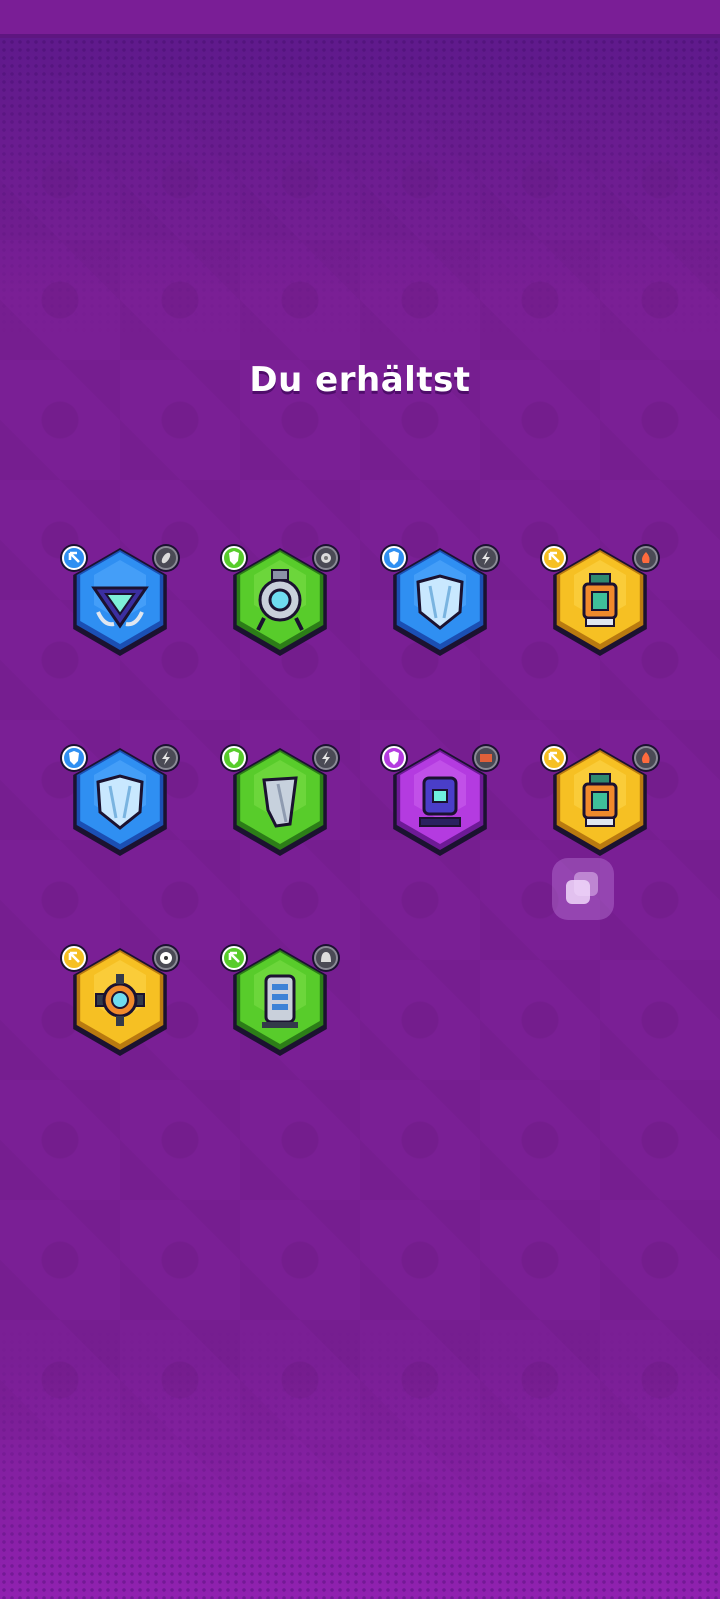 This screenshot has width=720, height=1599. I want to click on bell-tag-icon, so click(326, 958).